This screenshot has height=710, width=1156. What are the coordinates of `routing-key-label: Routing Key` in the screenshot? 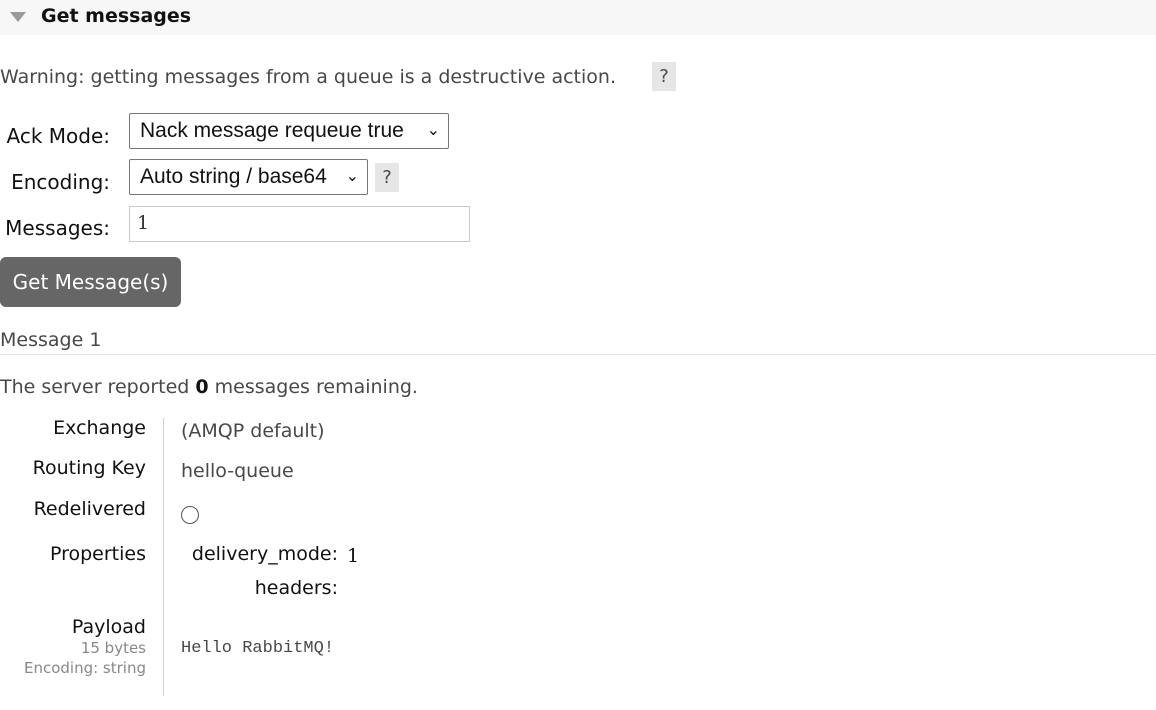 It's located at (89, 468).